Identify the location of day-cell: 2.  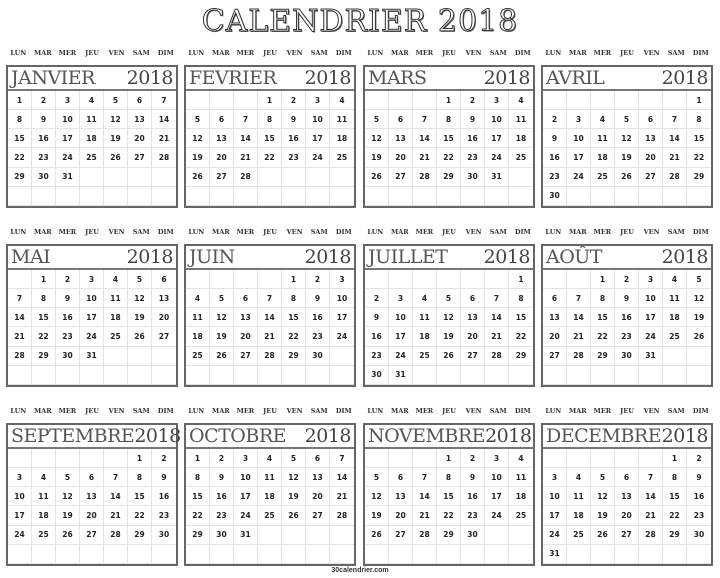
(318, 280).